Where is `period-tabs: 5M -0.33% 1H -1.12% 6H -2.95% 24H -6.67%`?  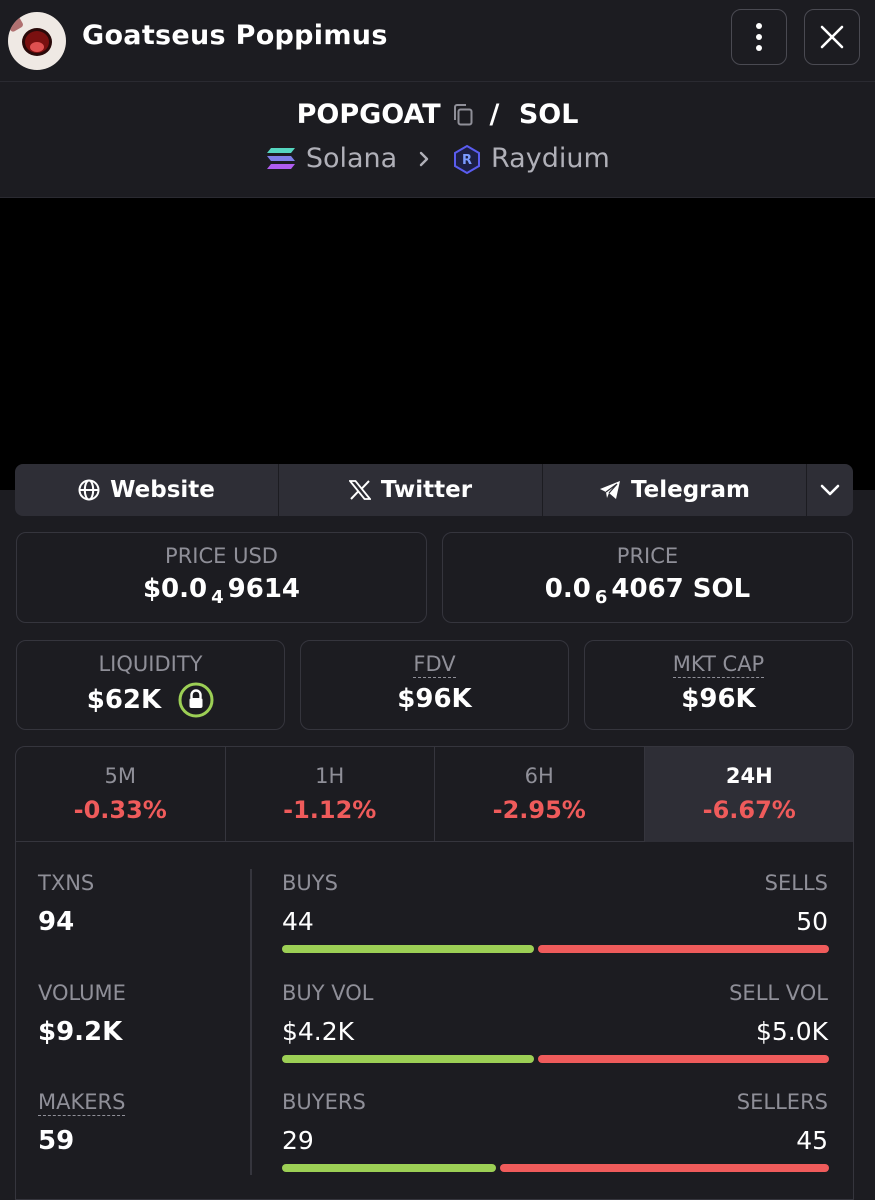
period-tabs: 5M -0.33% 1H -1.12% 6H -2.95% 24H -6.67% is located at coordinates (434, 794).